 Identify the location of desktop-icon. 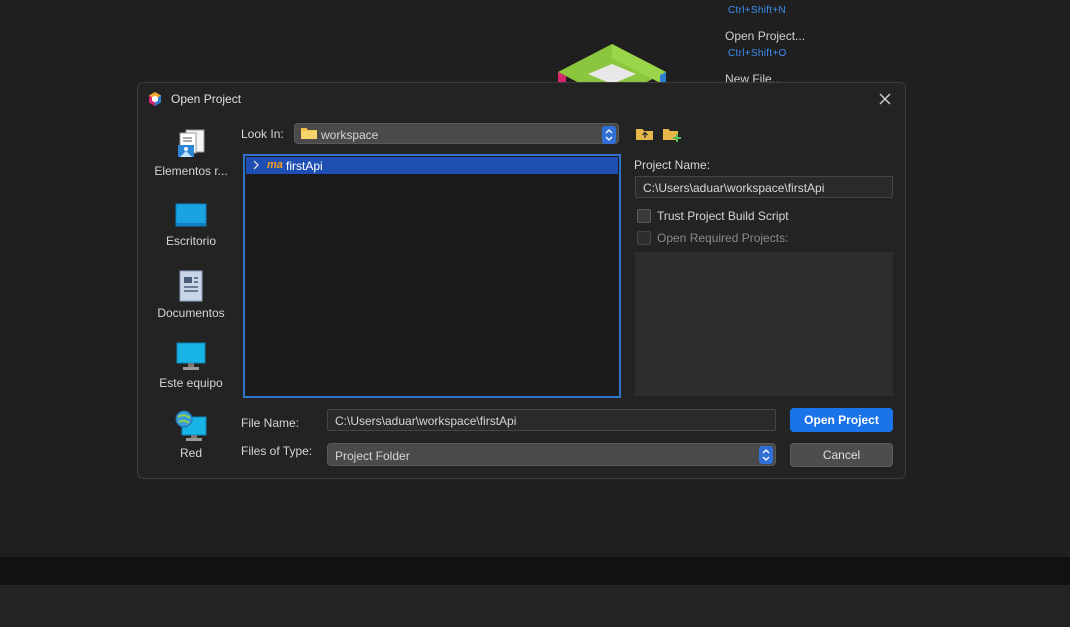
(191, 215).